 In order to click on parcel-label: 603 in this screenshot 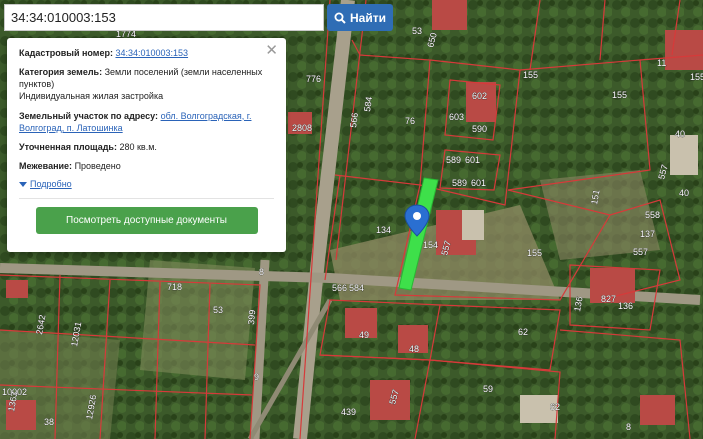, I will do `click(456, 117)`.